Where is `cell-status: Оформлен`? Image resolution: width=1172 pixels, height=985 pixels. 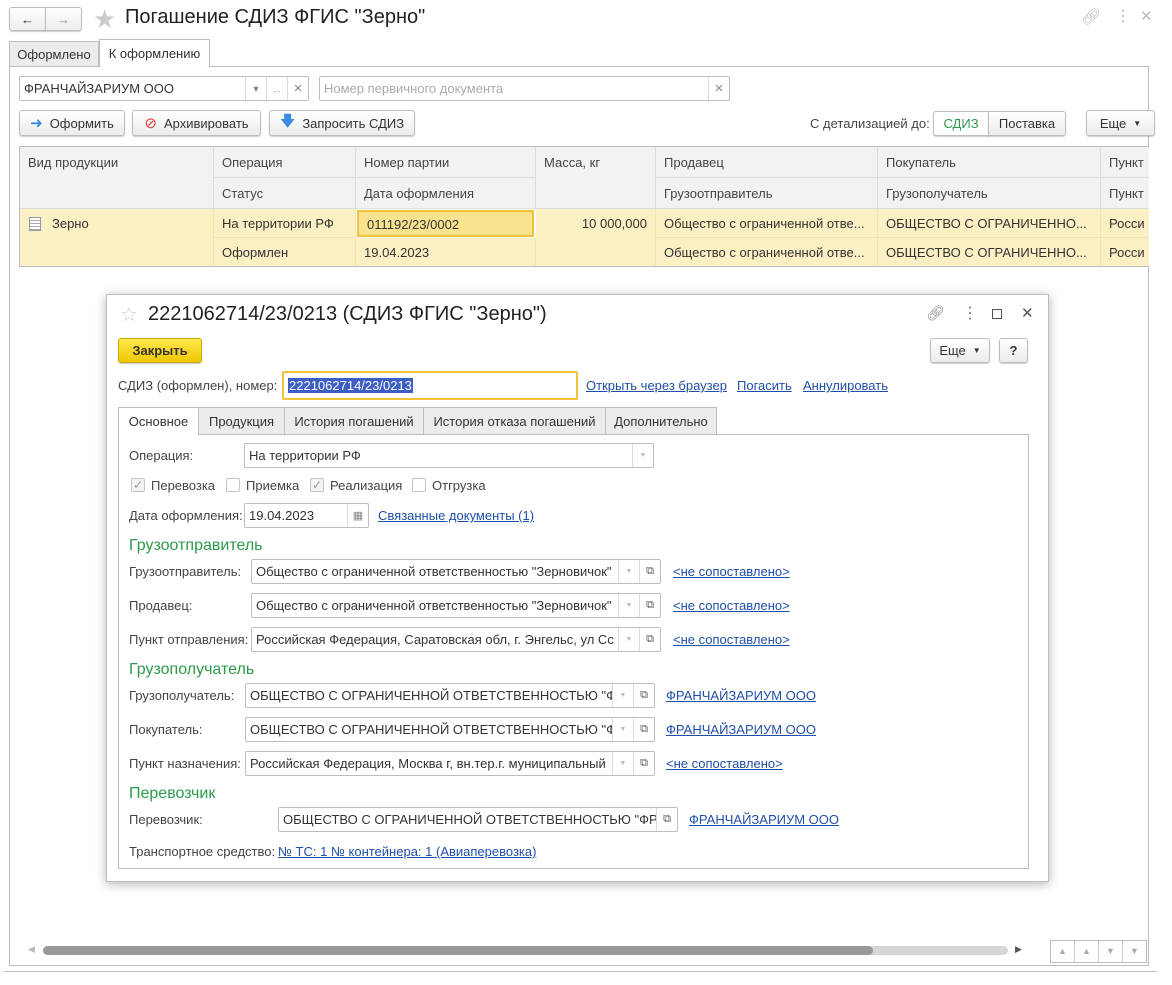 cell-status: Оформлен is located at coordinates (285, 252).